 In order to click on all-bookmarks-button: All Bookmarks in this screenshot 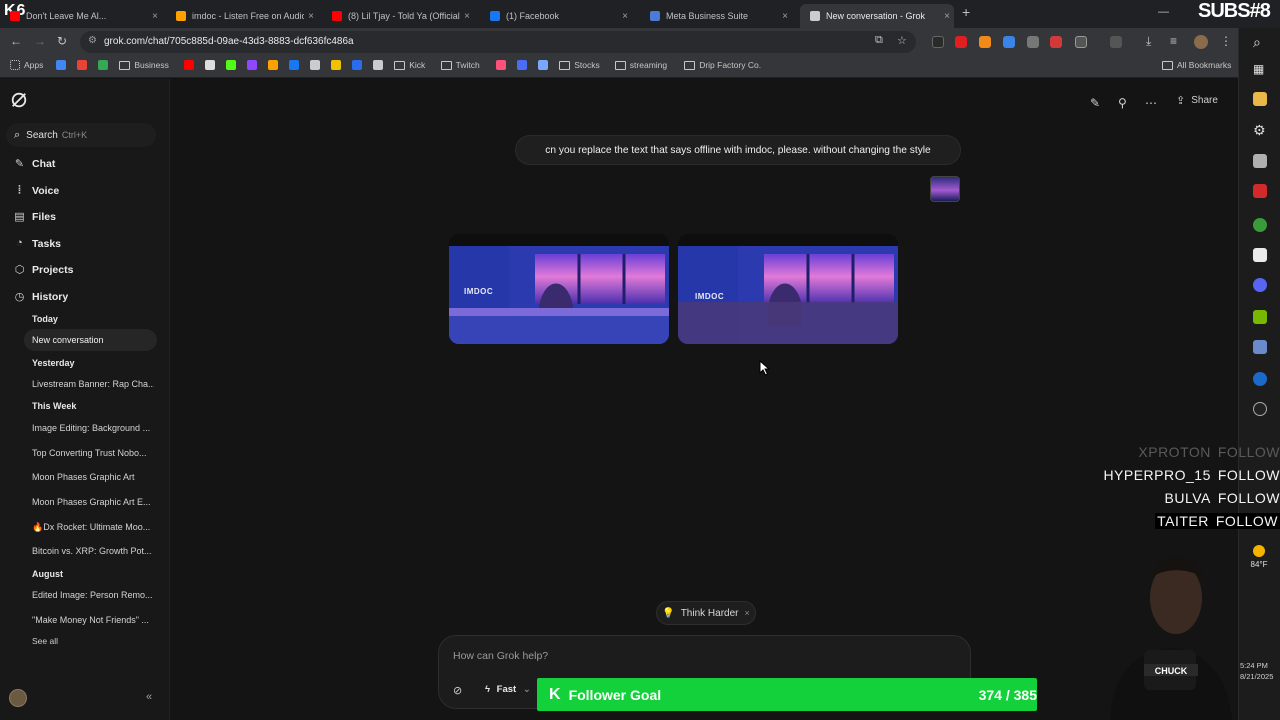, I will do `click(1196, 65)`.